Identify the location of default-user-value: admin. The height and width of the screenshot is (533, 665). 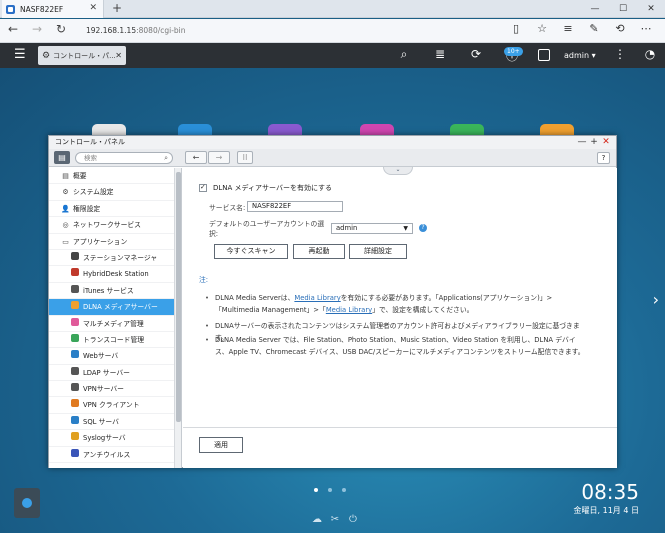
(347, 227).